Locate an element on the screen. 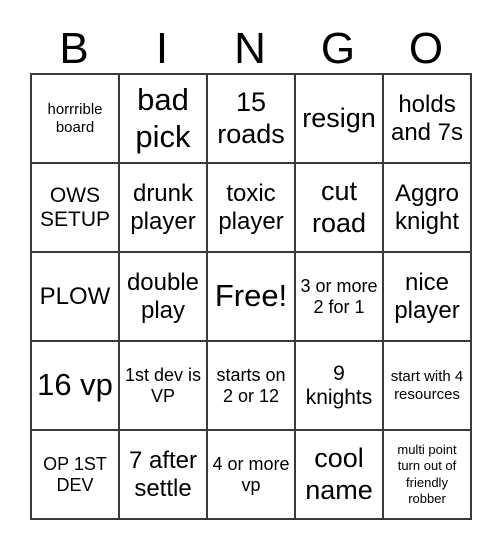 The image size is (500, 544). bingo-header-letter-n: N is located at coordinates (250, 48).